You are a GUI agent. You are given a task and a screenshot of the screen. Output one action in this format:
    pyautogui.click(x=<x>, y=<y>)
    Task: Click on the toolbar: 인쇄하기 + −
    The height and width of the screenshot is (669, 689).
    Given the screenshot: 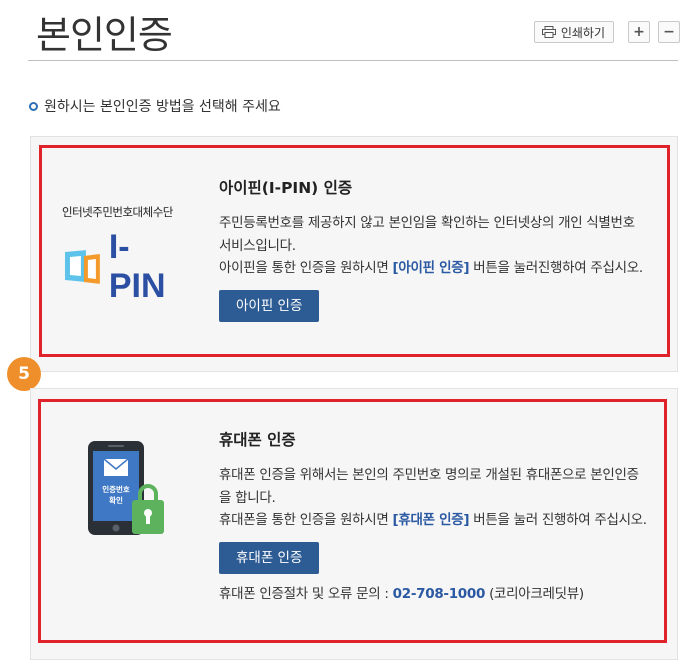 What is the action you would take?
    pyautogui.click(x=606, y=32)
    